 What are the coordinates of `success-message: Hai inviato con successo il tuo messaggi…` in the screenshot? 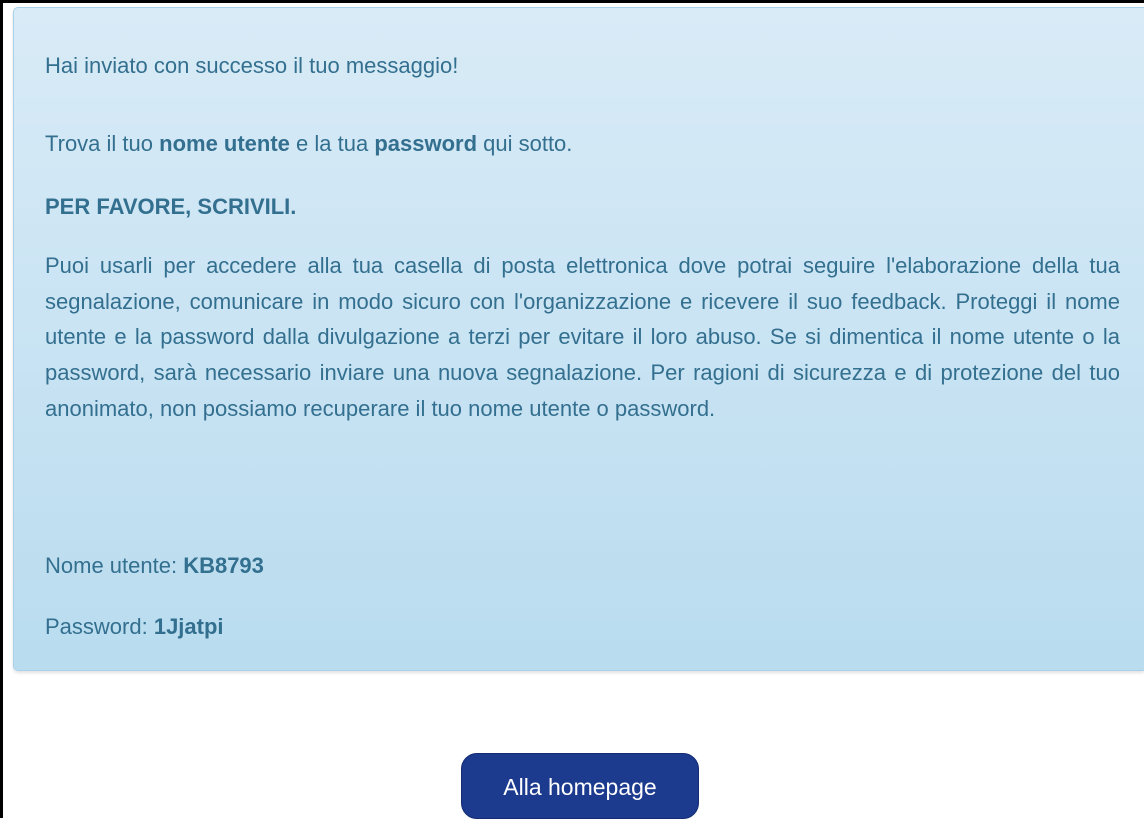 It's located at (252, 65).